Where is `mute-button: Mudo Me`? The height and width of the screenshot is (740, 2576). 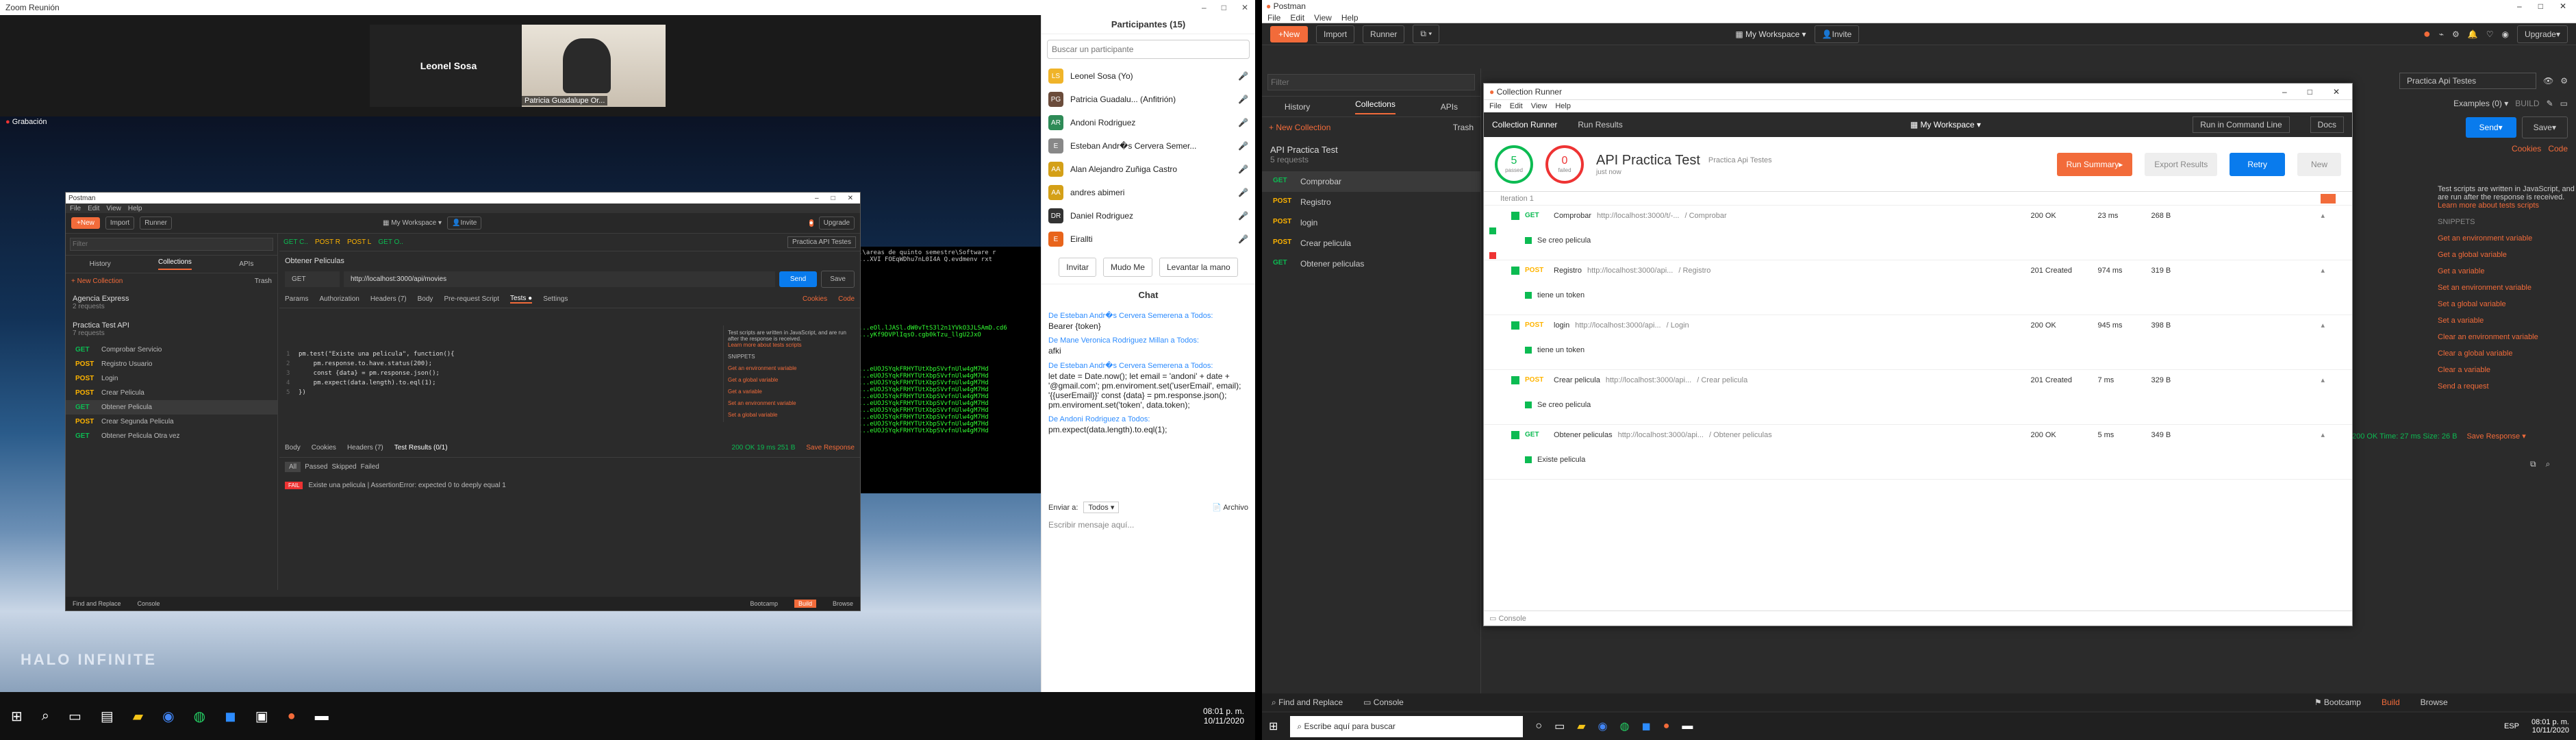 mute-button: Mudo Me is located at coordinates (1127, 267).